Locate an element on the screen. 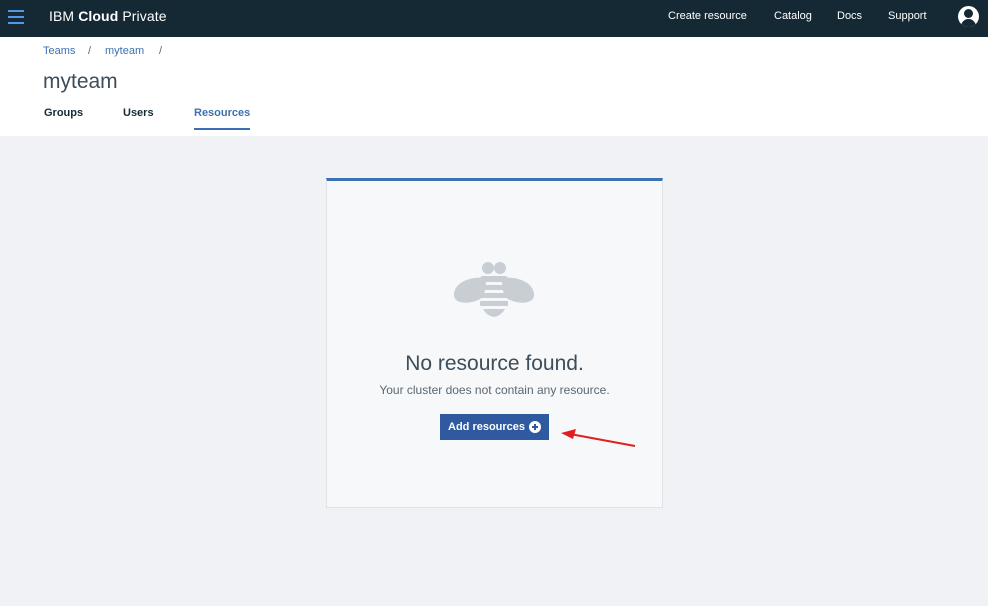 The image size is (988, 606). add-resources-button: Add resources is located at coordinates (494, 427).